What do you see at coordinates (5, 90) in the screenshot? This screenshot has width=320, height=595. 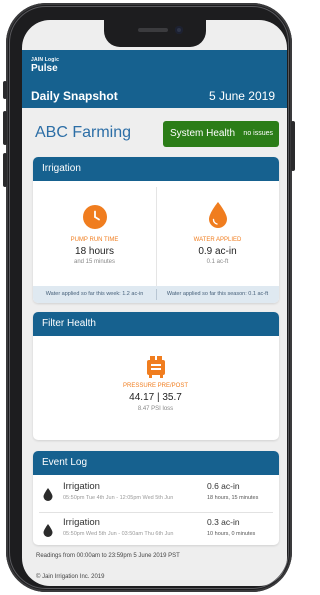 I see `phone-side-button` at bounding box center [5, 90].